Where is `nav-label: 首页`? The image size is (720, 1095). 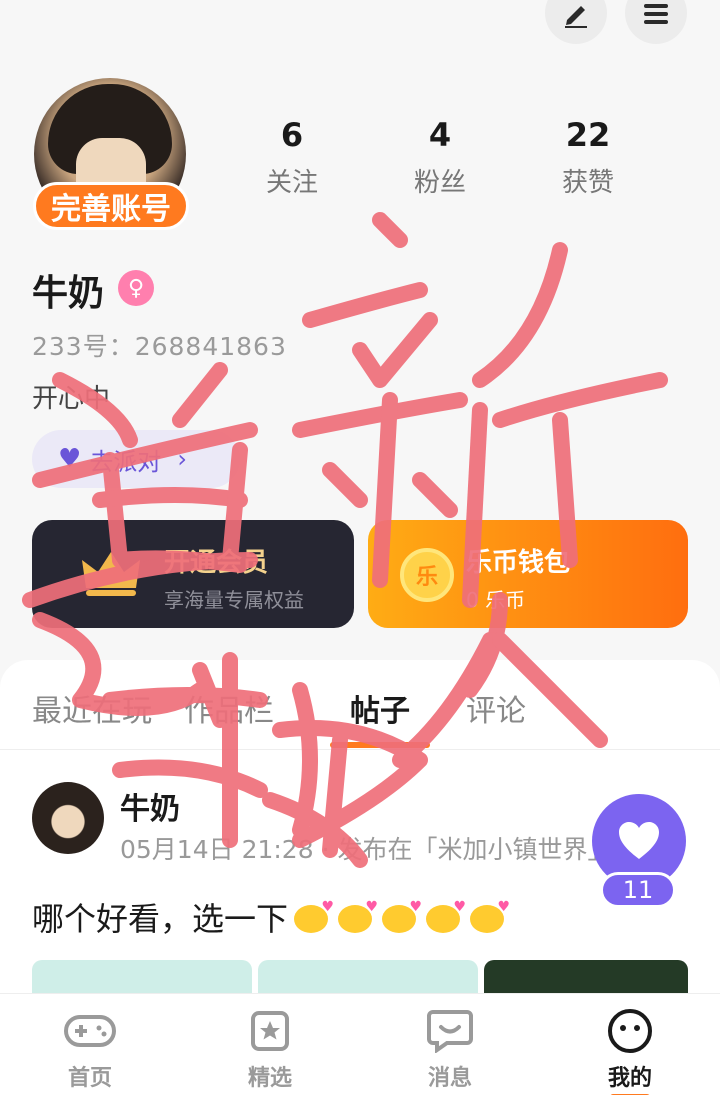 nav-label: 首页 is located at coordinates (89, 1078).